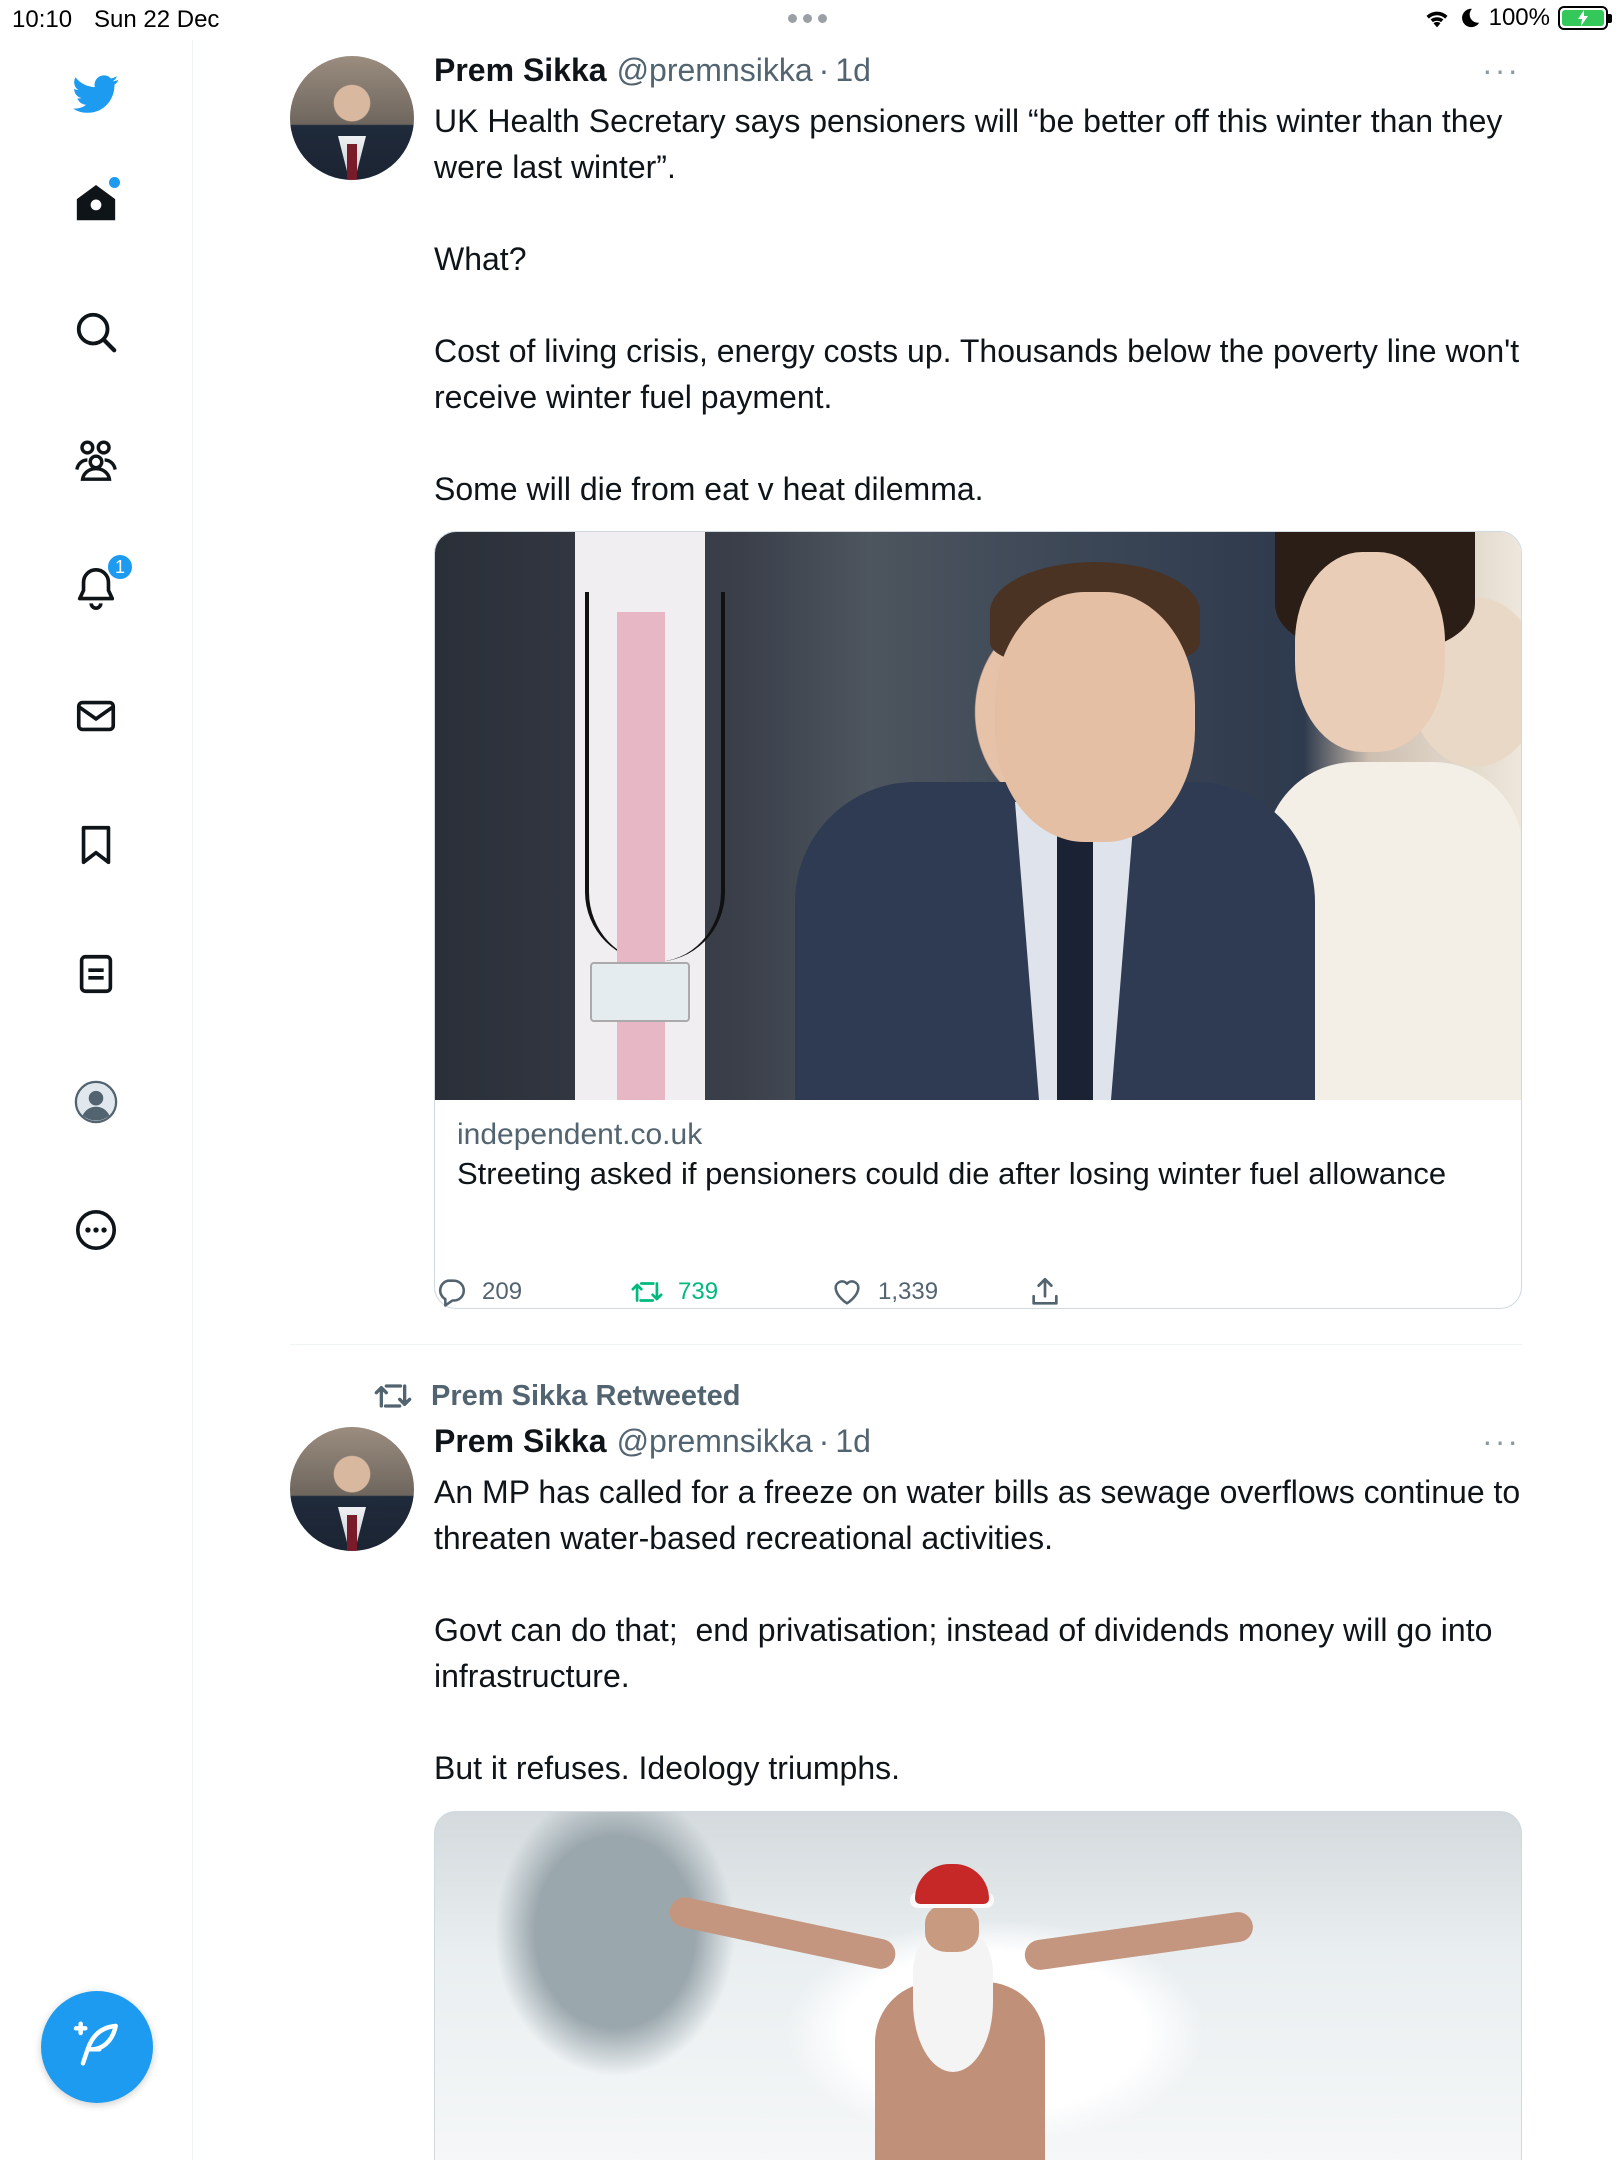  Describe the element at coordinates (674, 1292) in the screenshot. I see `retweet-button: 739` at that location.